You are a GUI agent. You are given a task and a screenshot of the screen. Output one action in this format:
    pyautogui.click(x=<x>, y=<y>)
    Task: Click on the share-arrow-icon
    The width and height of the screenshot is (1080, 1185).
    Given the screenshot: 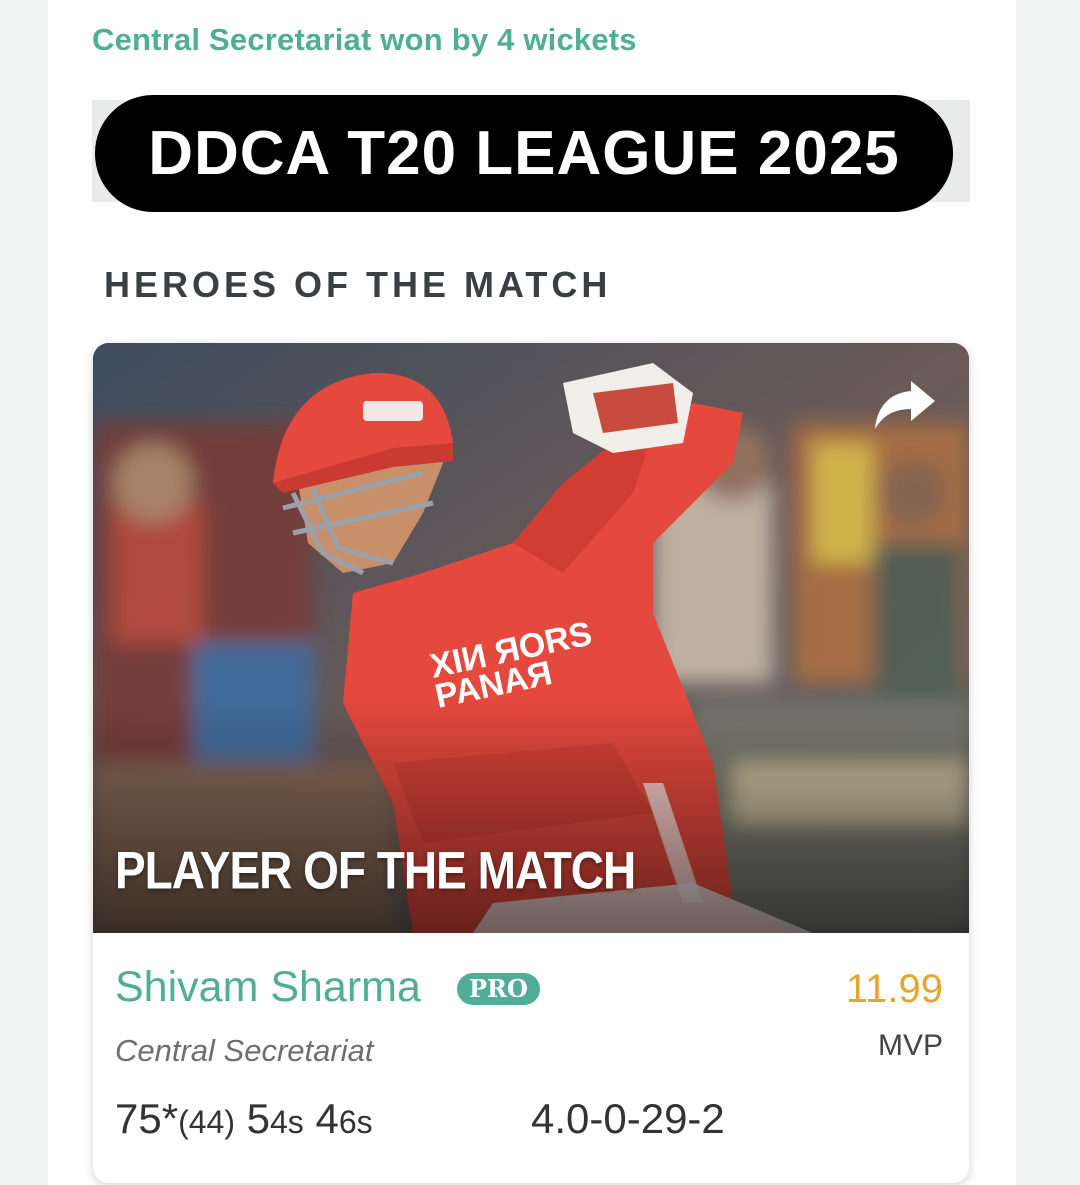 What is the action you would take?
    pyautogui.click(x=905, y=405)
    